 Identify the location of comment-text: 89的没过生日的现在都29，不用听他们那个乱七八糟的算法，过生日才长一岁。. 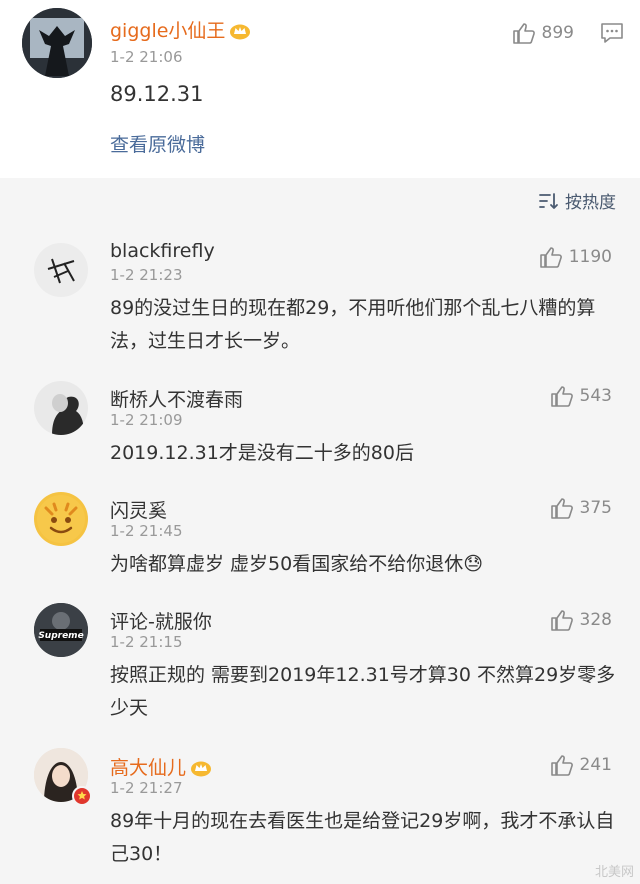
(353, 324).